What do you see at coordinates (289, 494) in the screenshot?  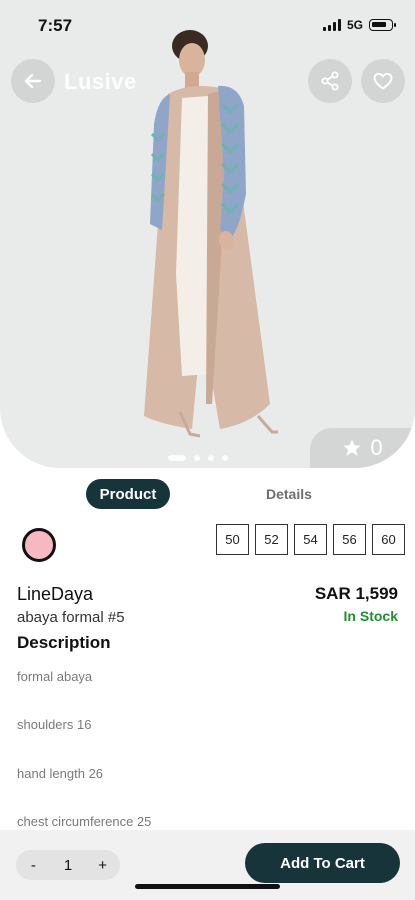 I see `tab-details: Details` at bounding box center [289, 494].